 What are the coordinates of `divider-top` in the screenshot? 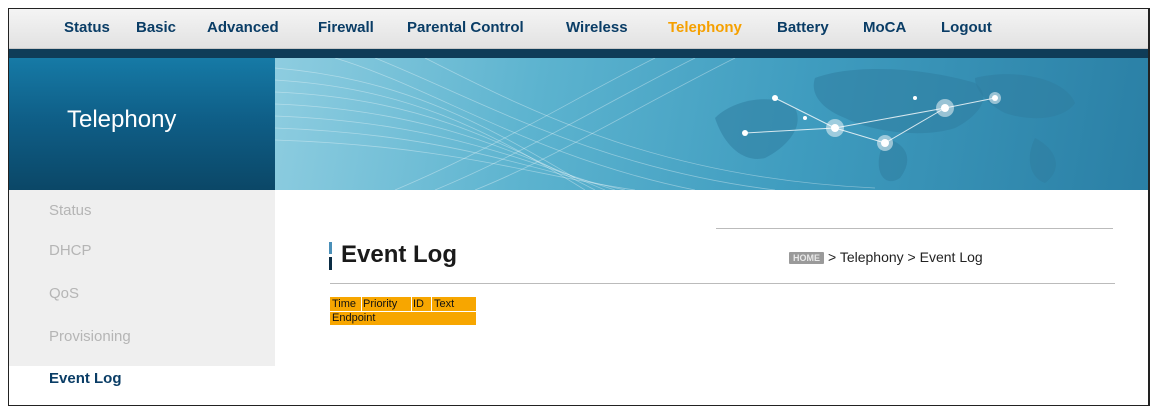 It's located at (914, 228).